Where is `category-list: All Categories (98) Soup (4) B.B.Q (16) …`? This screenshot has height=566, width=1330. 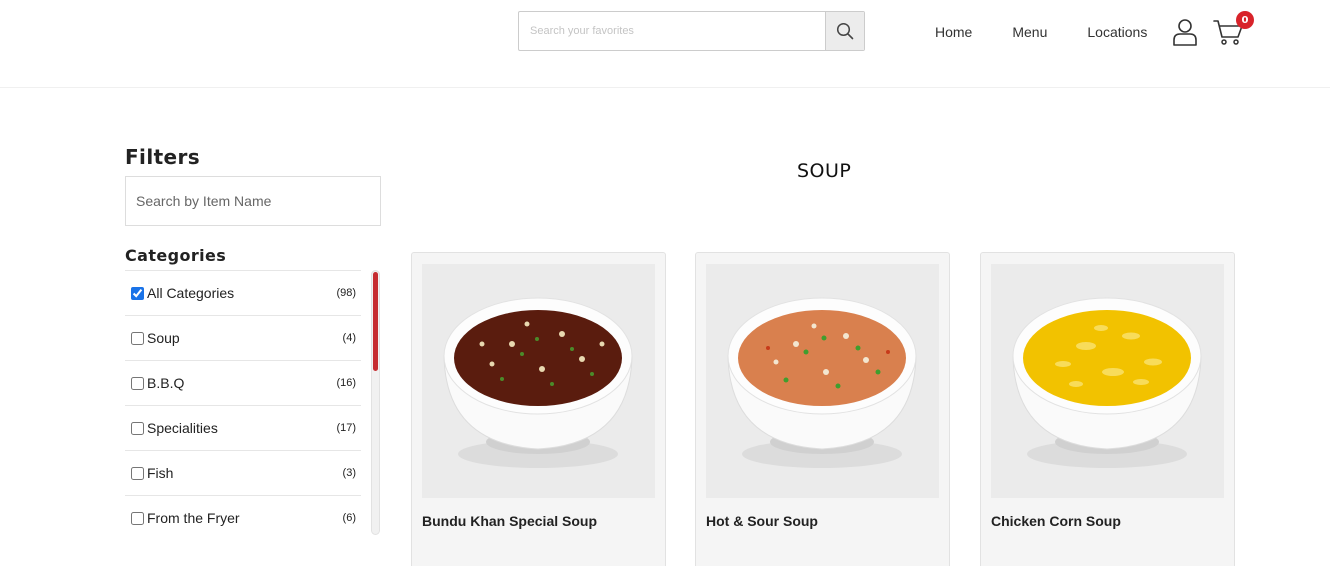
category-list: All Categories (98) Soup (4) B.B.Q (16) … is located at coordinates (243, 405).